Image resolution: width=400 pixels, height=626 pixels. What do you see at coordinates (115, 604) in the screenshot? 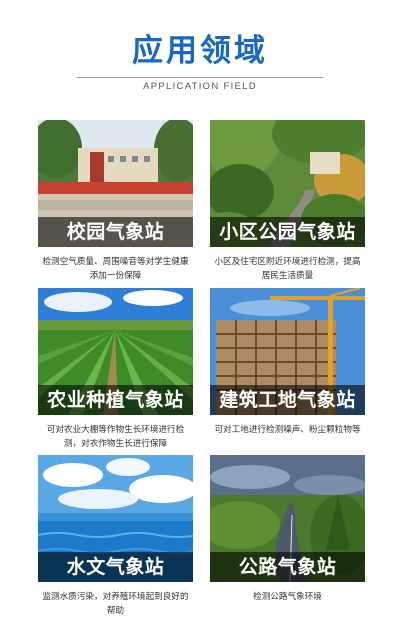
I see `card-description: 监测水质污染，对养殖环境起到良好的帮助` at bounding box center [115, 604].